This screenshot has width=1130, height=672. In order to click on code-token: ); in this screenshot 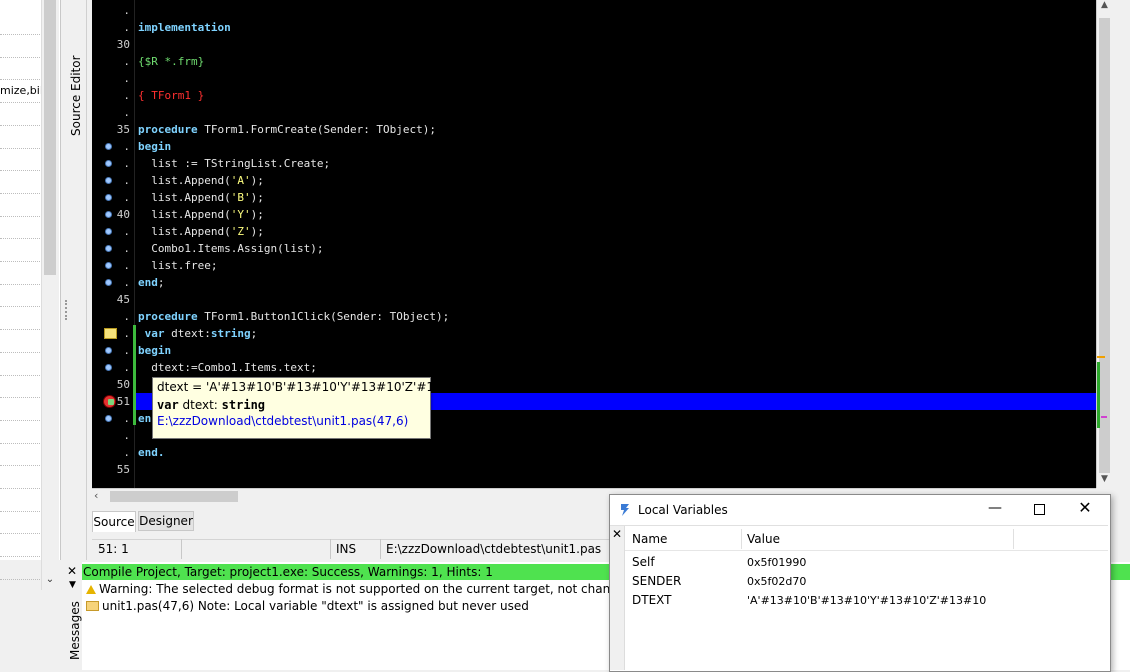, I will do `click(257, 180)`.